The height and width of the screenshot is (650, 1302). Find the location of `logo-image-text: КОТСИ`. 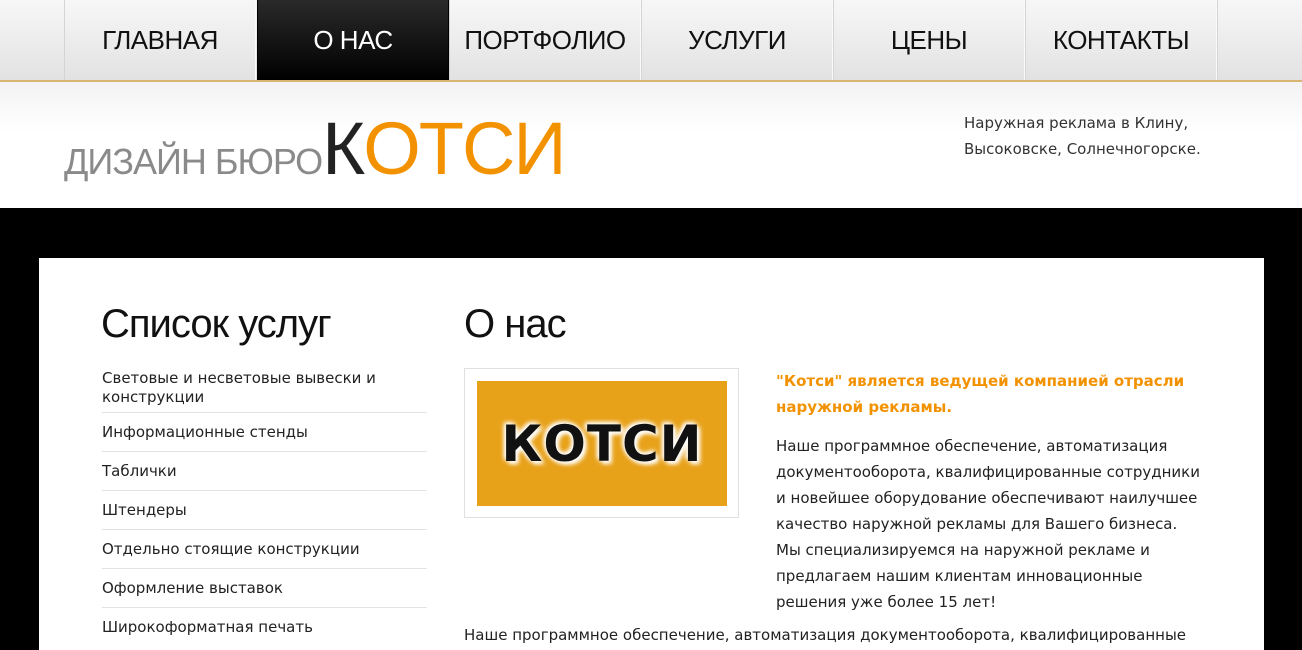

logo-image-text: КОТСИ is located at coordinates (602, 443).